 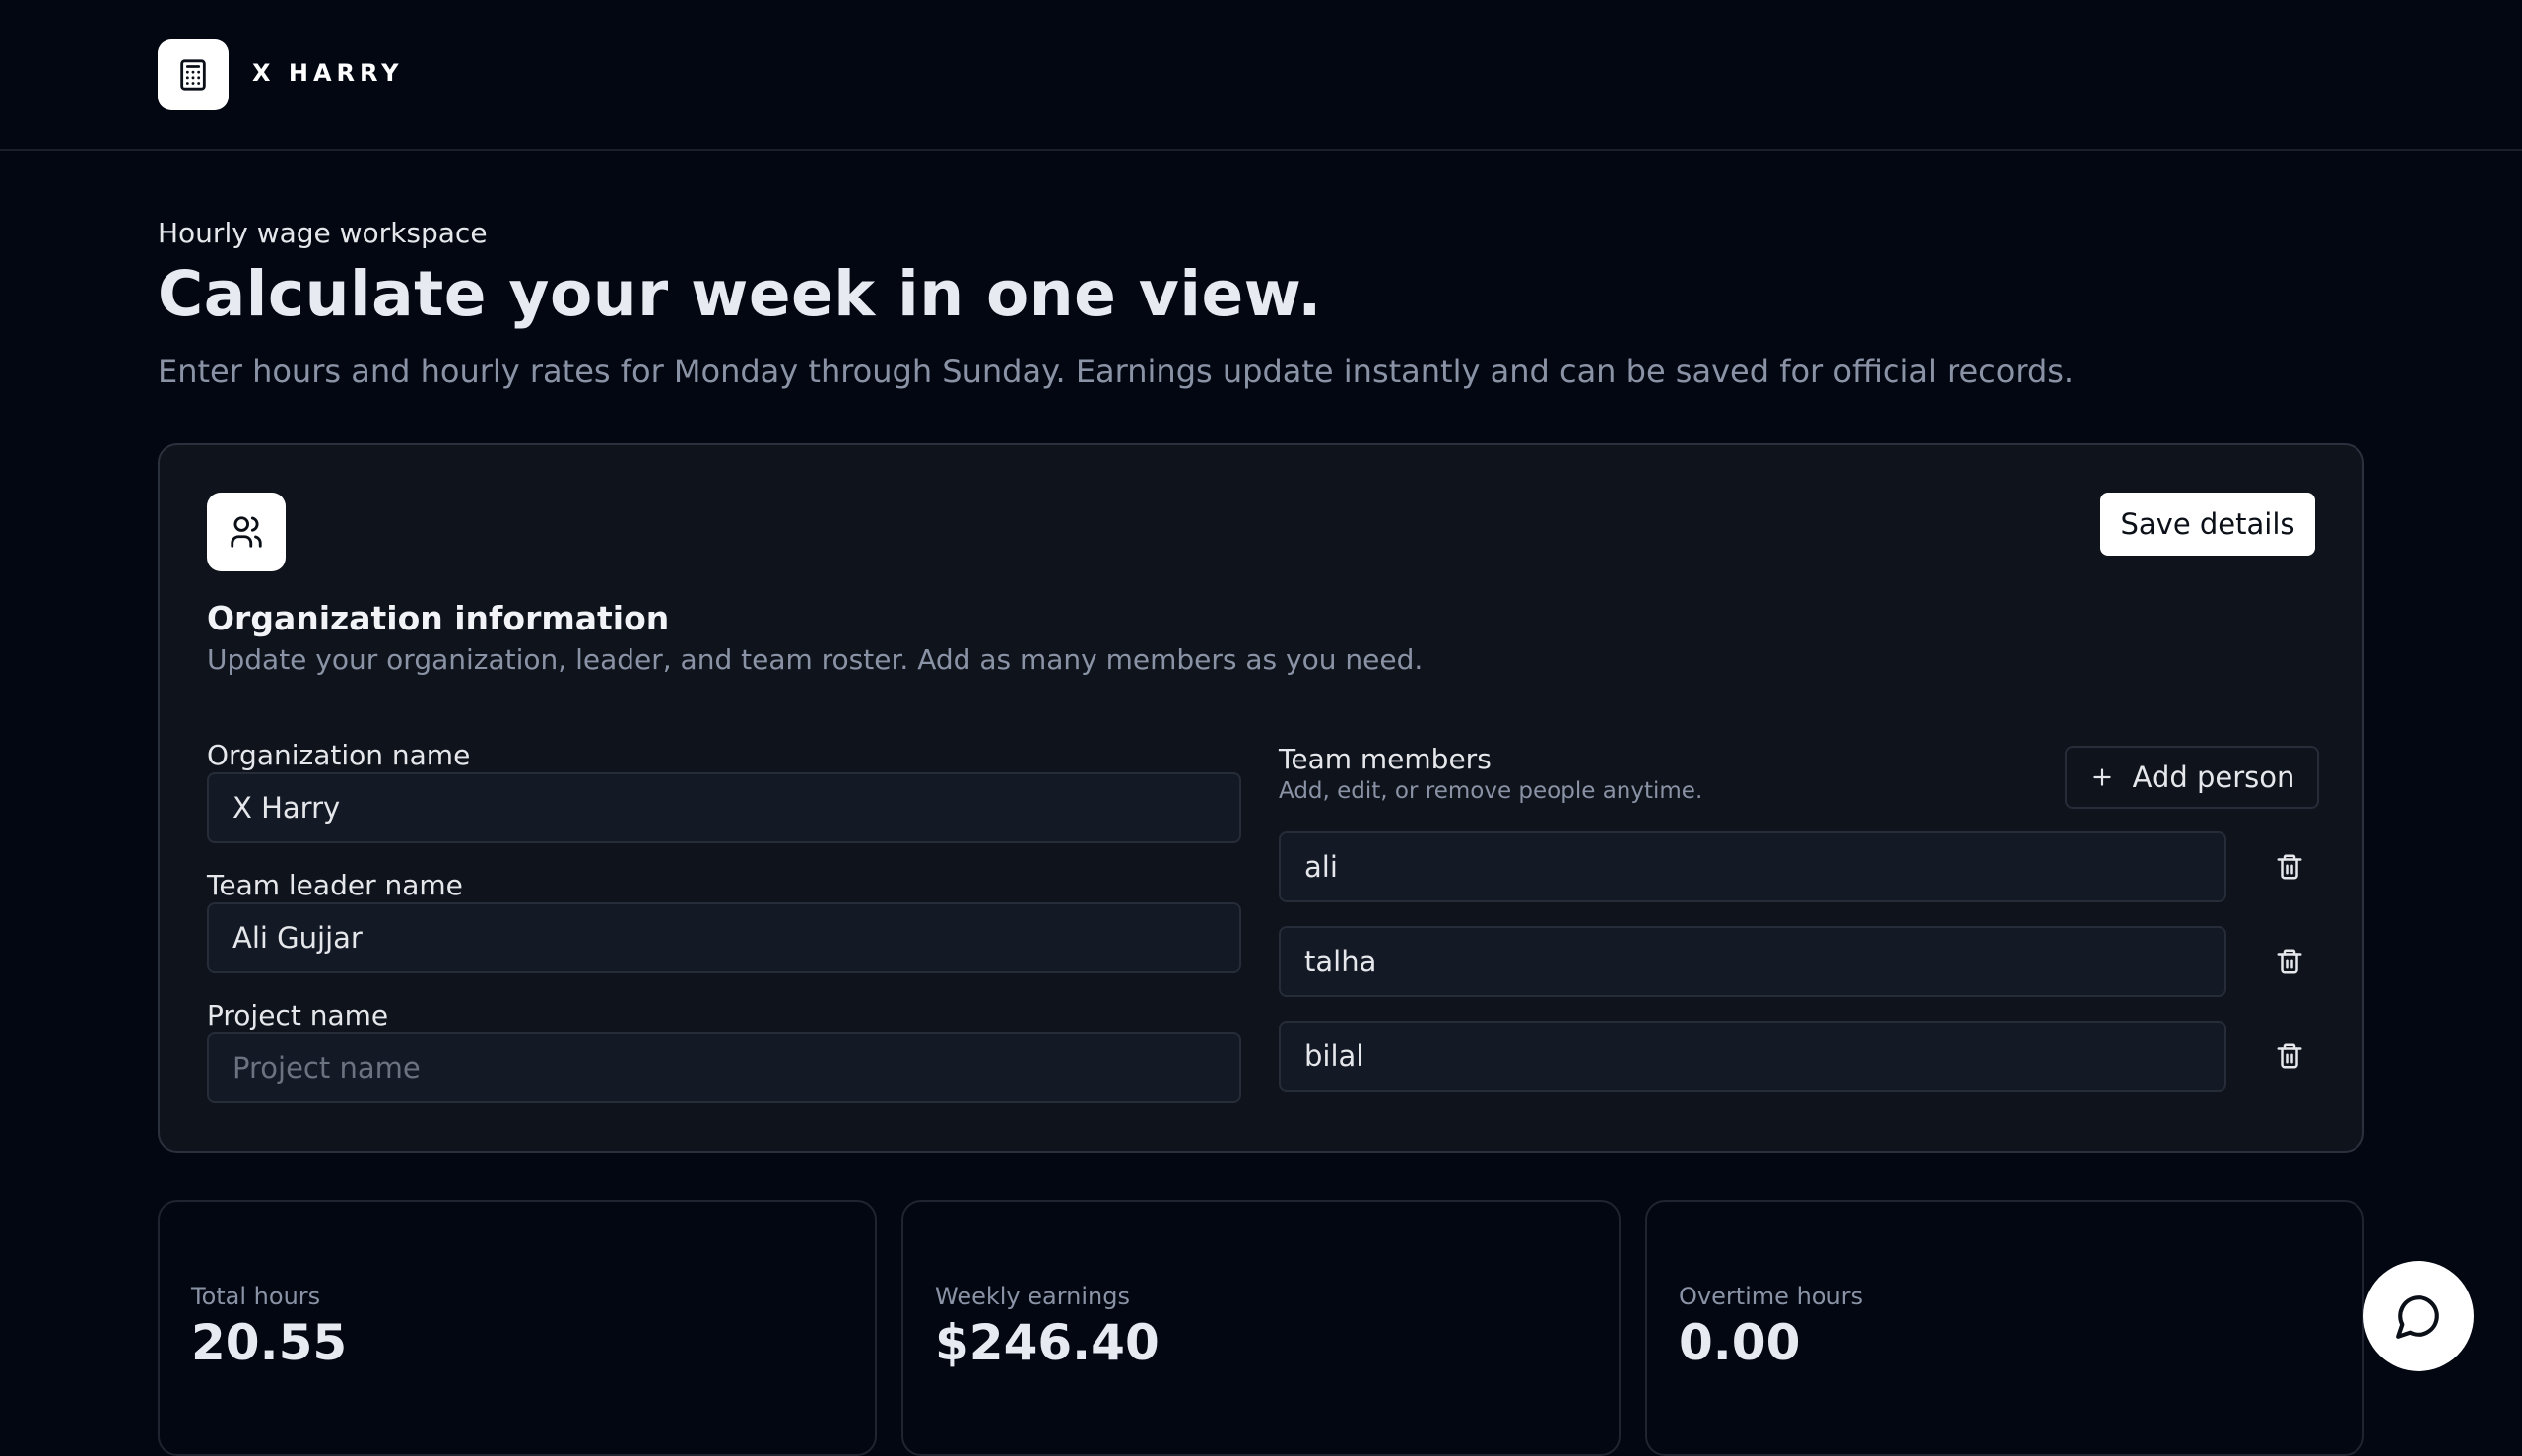 What do you see at coordinates (1261, 75) in the screenshot?
I see `top-bar: X HARRY` at bounding box center [1261, 75].